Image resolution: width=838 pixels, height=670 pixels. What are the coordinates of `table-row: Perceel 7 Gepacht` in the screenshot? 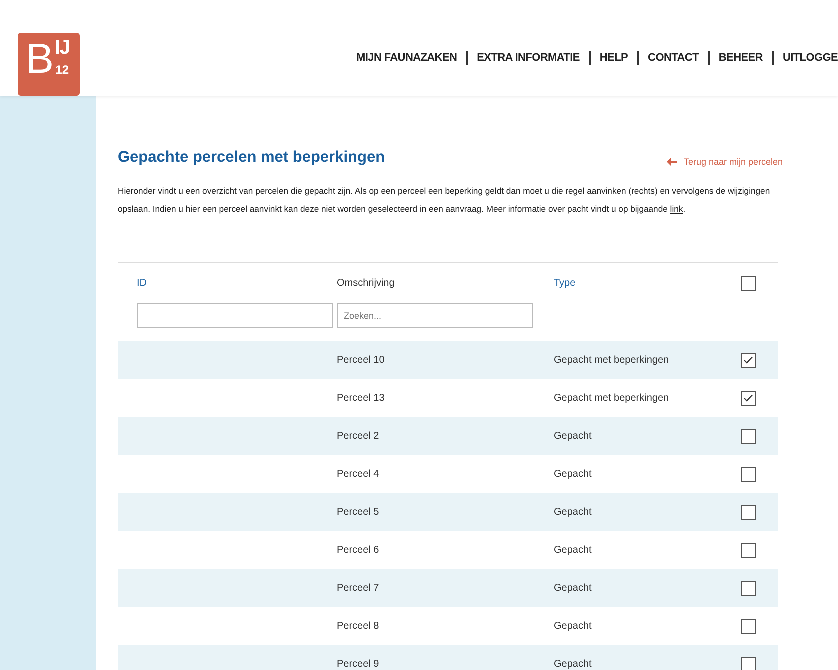 It's located at (448, 588).